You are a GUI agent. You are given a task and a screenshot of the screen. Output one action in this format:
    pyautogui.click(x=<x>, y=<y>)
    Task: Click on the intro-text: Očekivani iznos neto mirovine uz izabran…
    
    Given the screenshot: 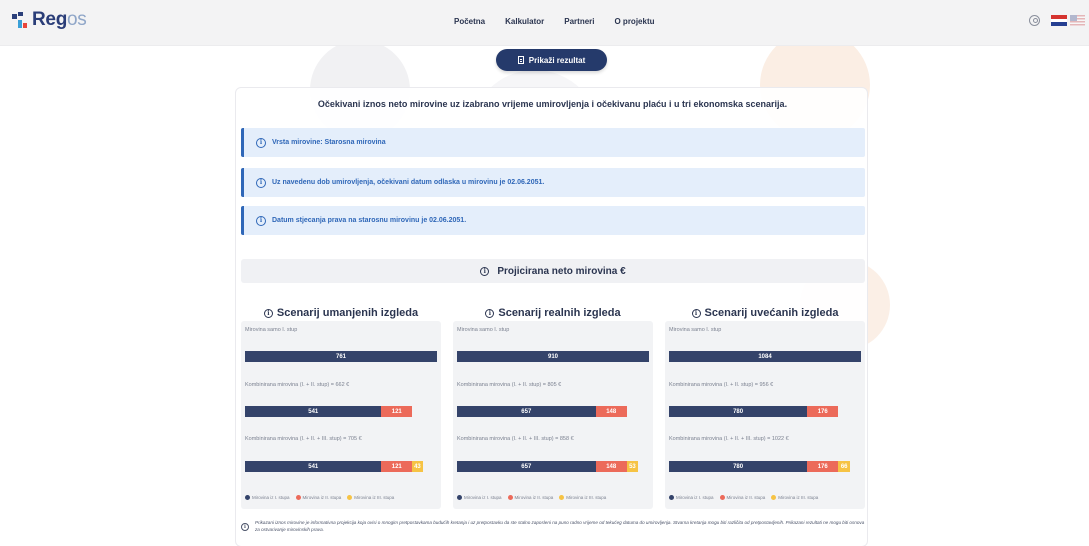 What is the action you would take?
    pyautogui.click(x=552, y=104)
    